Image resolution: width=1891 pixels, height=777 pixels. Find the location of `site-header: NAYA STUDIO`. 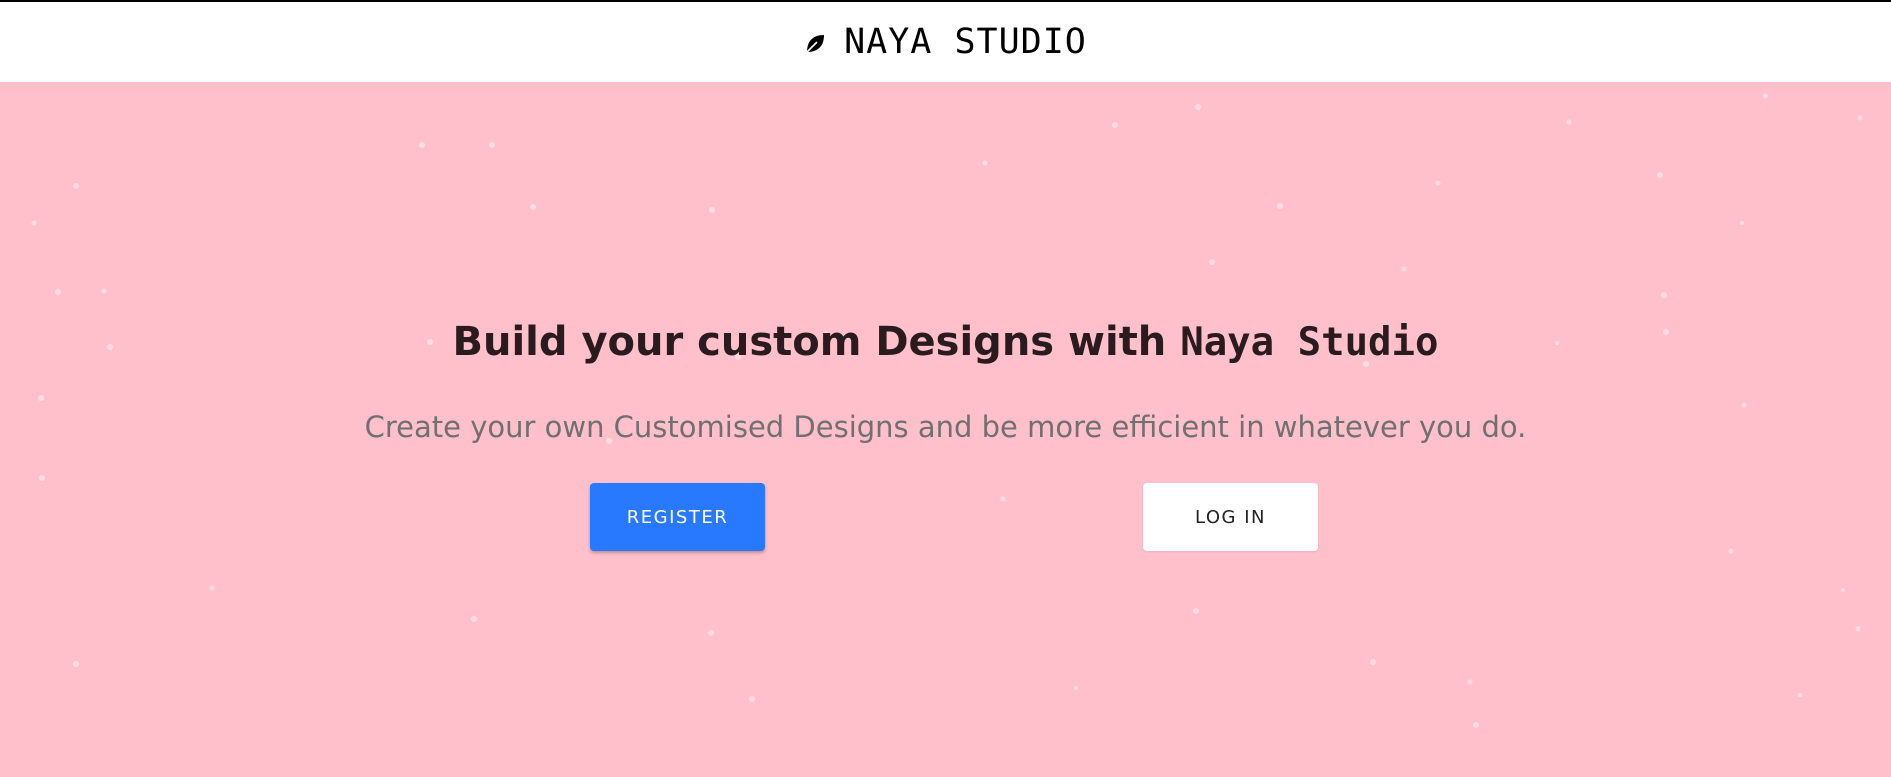

site-header: NAYA STUDIO is located at coordinates (945, 42).